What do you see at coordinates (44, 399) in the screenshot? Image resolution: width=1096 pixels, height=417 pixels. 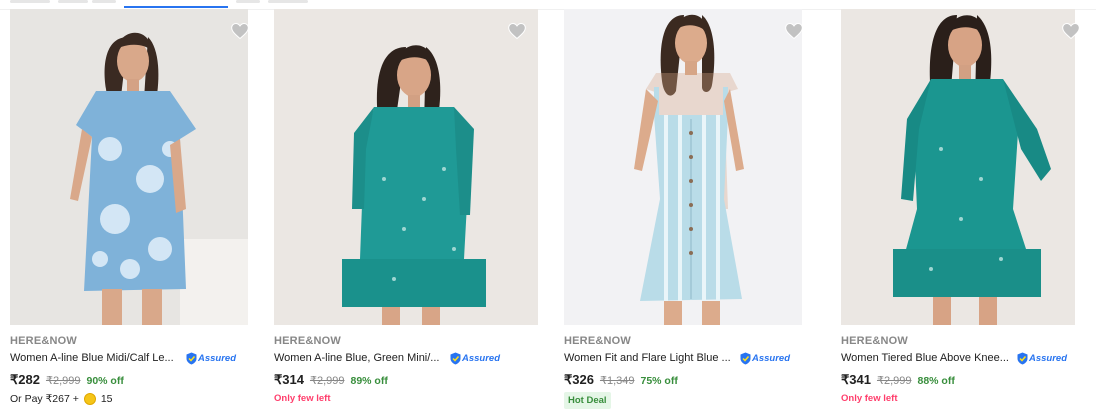 I see `or-pay-text: Or Pay ₹267 +` at bounding box center [44, 399].